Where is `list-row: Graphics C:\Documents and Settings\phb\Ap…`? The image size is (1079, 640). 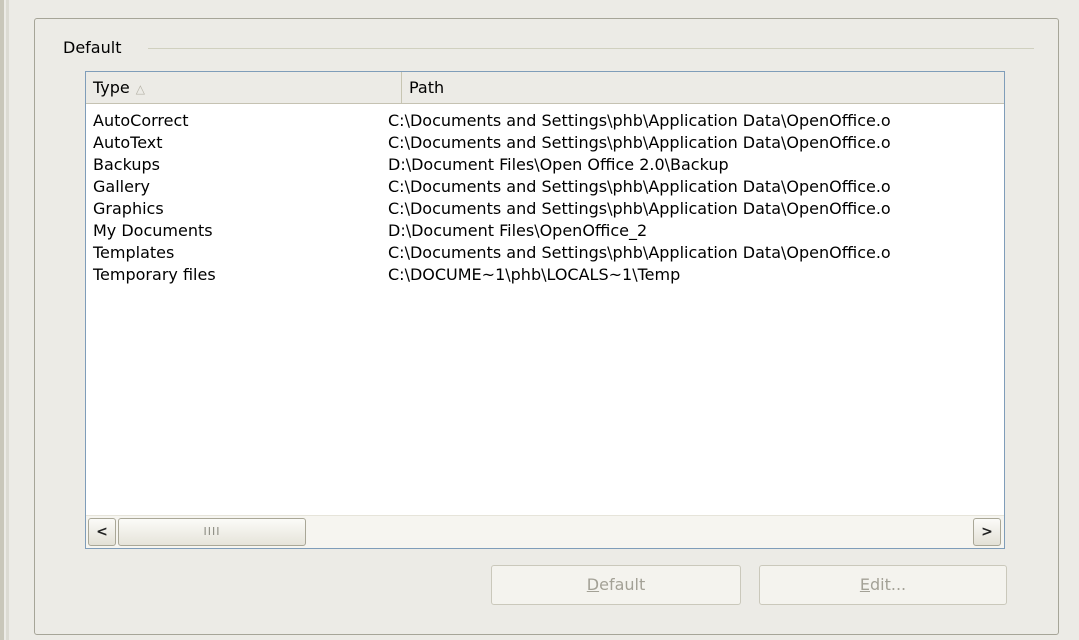
list-row: Graphics C:\Documents and Settings\phb\Ap… is located at coordinates (545, 209).